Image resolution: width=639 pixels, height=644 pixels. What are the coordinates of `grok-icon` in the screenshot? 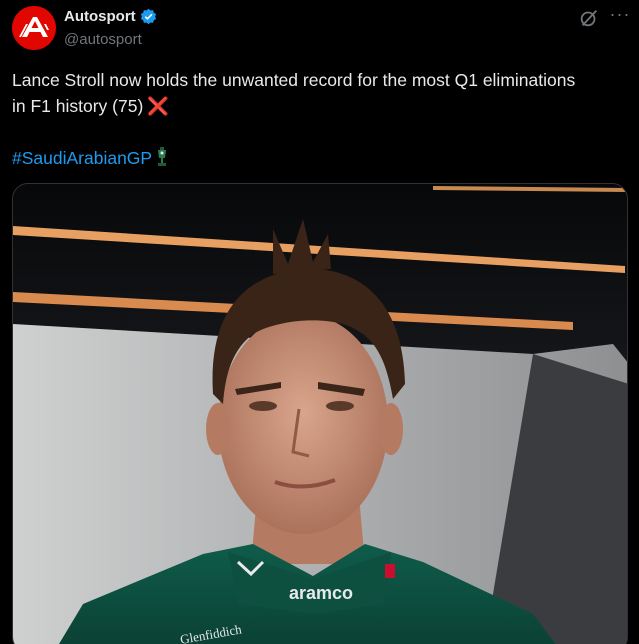 It's located at (590, 19).